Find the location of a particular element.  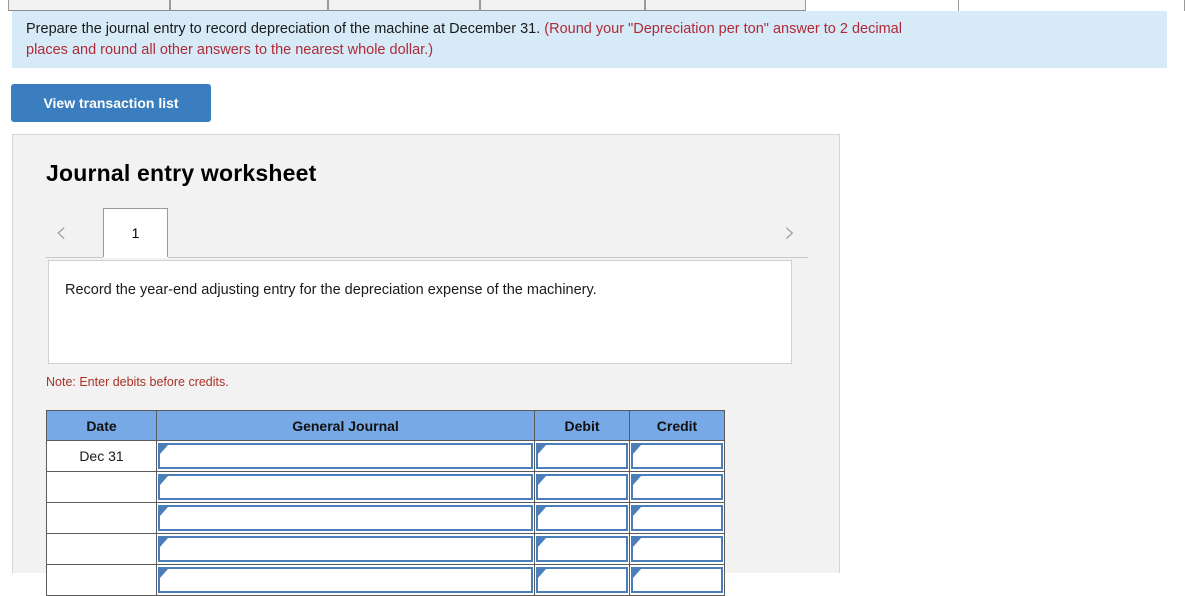

worksheet-pager: ‹ 1 › is located at coordinates (427, 233).